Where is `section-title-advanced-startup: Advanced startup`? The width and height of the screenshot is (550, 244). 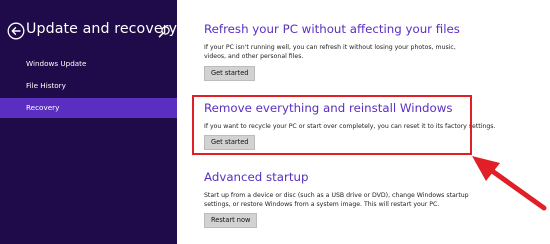
section-title-advanced-startup: Advanced startup is located at coordinates (256, 177).